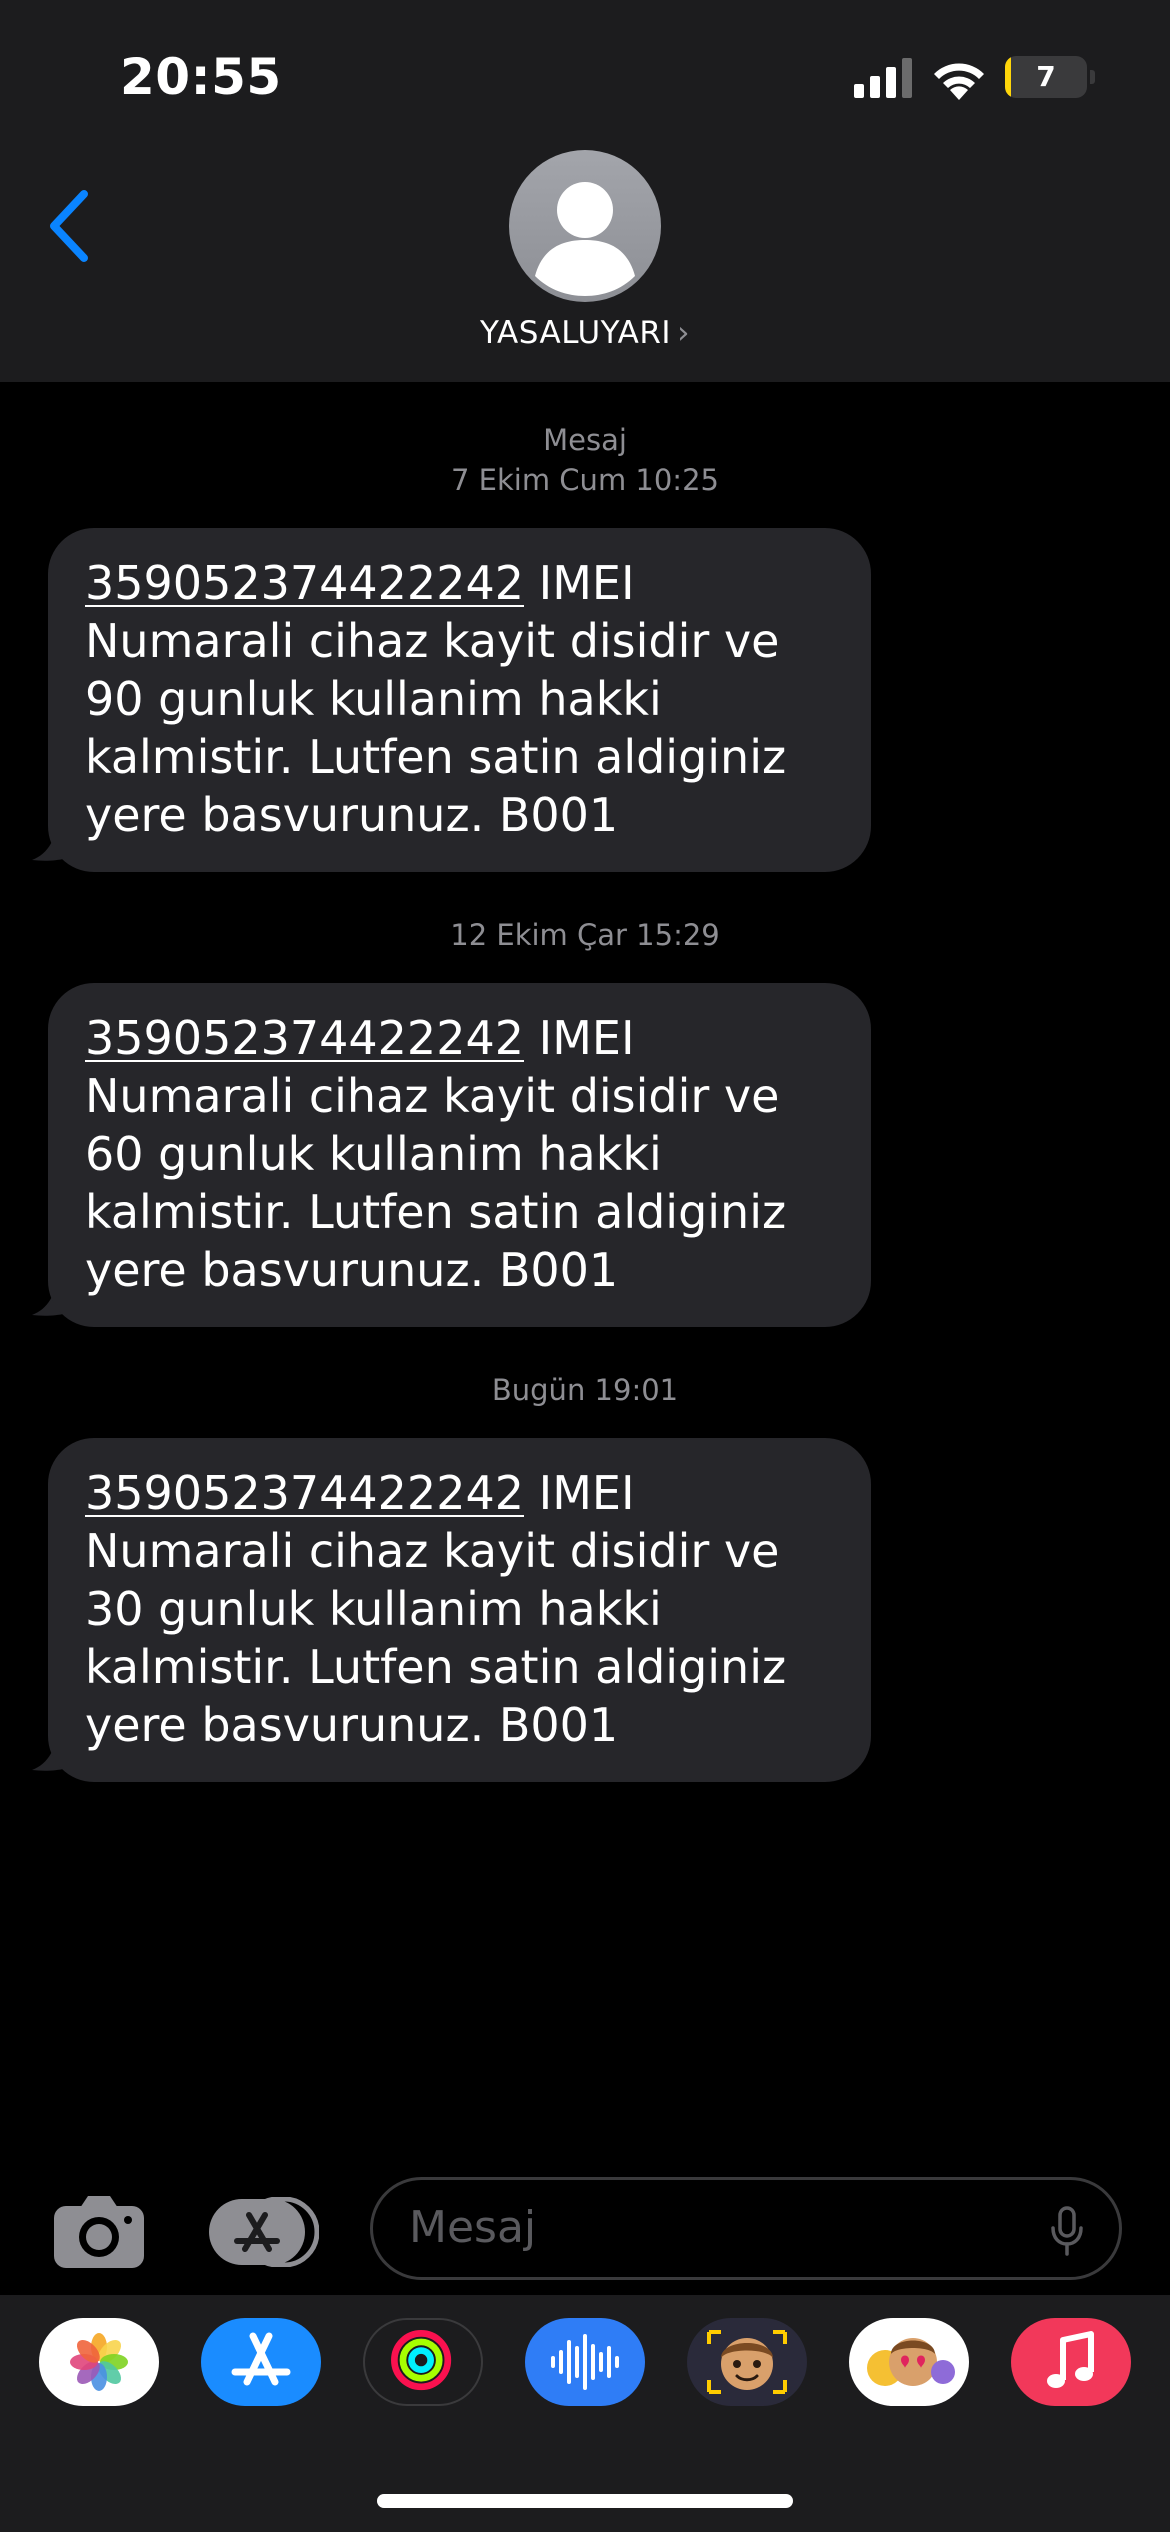 Image resolution: width=1170 pixels, height=2532 pixels. What do you see at coordinates (1071, 2362) in the screenshot?
I see `music-app-icon` at bounding box center [1071, 2362].